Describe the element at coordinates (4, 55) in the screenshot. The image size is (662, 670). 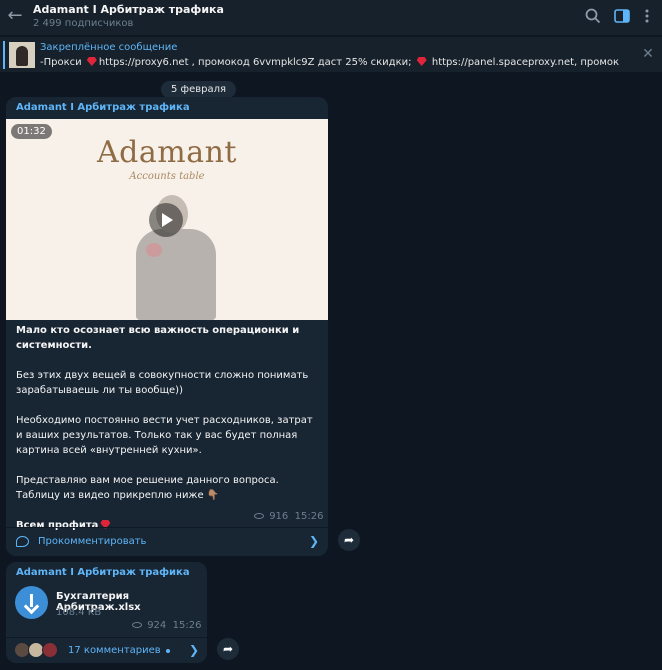
I see `pinned-indicator` at that location.